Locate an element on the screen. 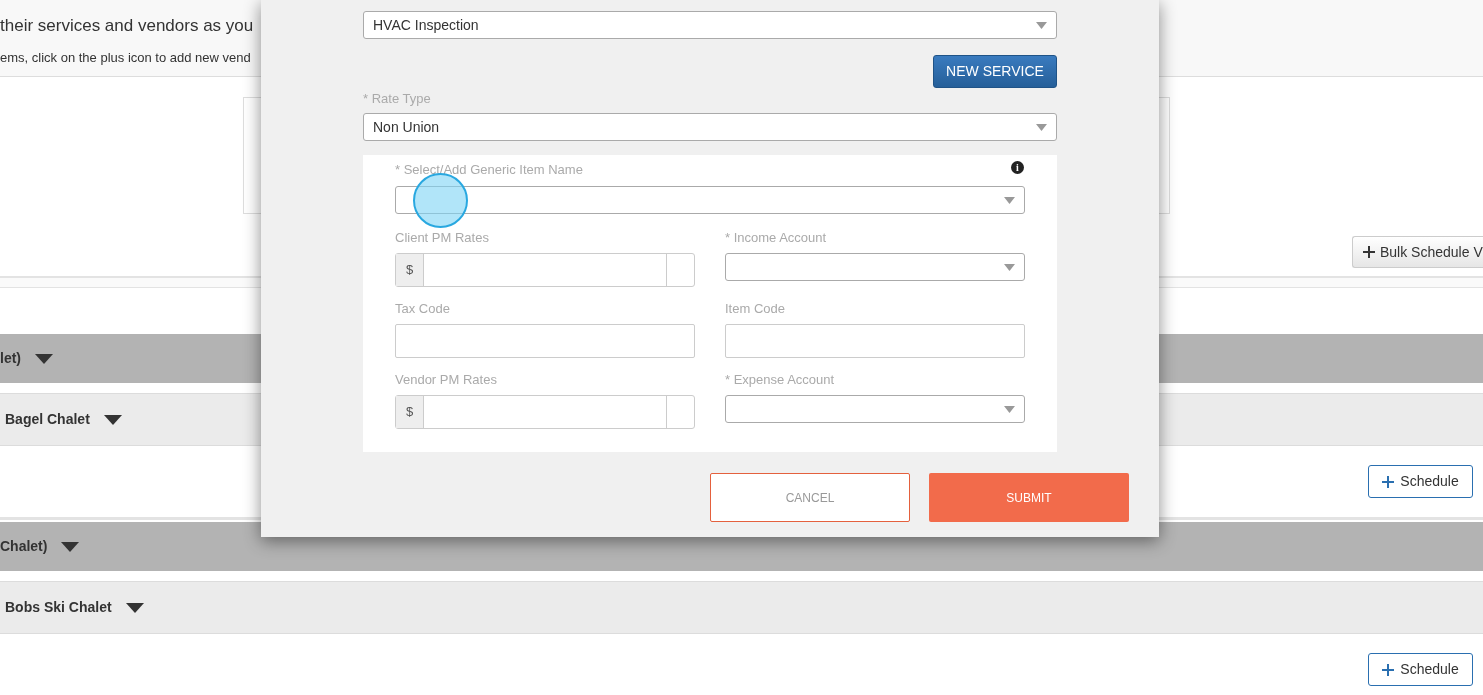 Image resolution: width=1483 pixels, height=695 pixels. section-title: Bobs Ski Chalet is located at coordinates (58, 607).